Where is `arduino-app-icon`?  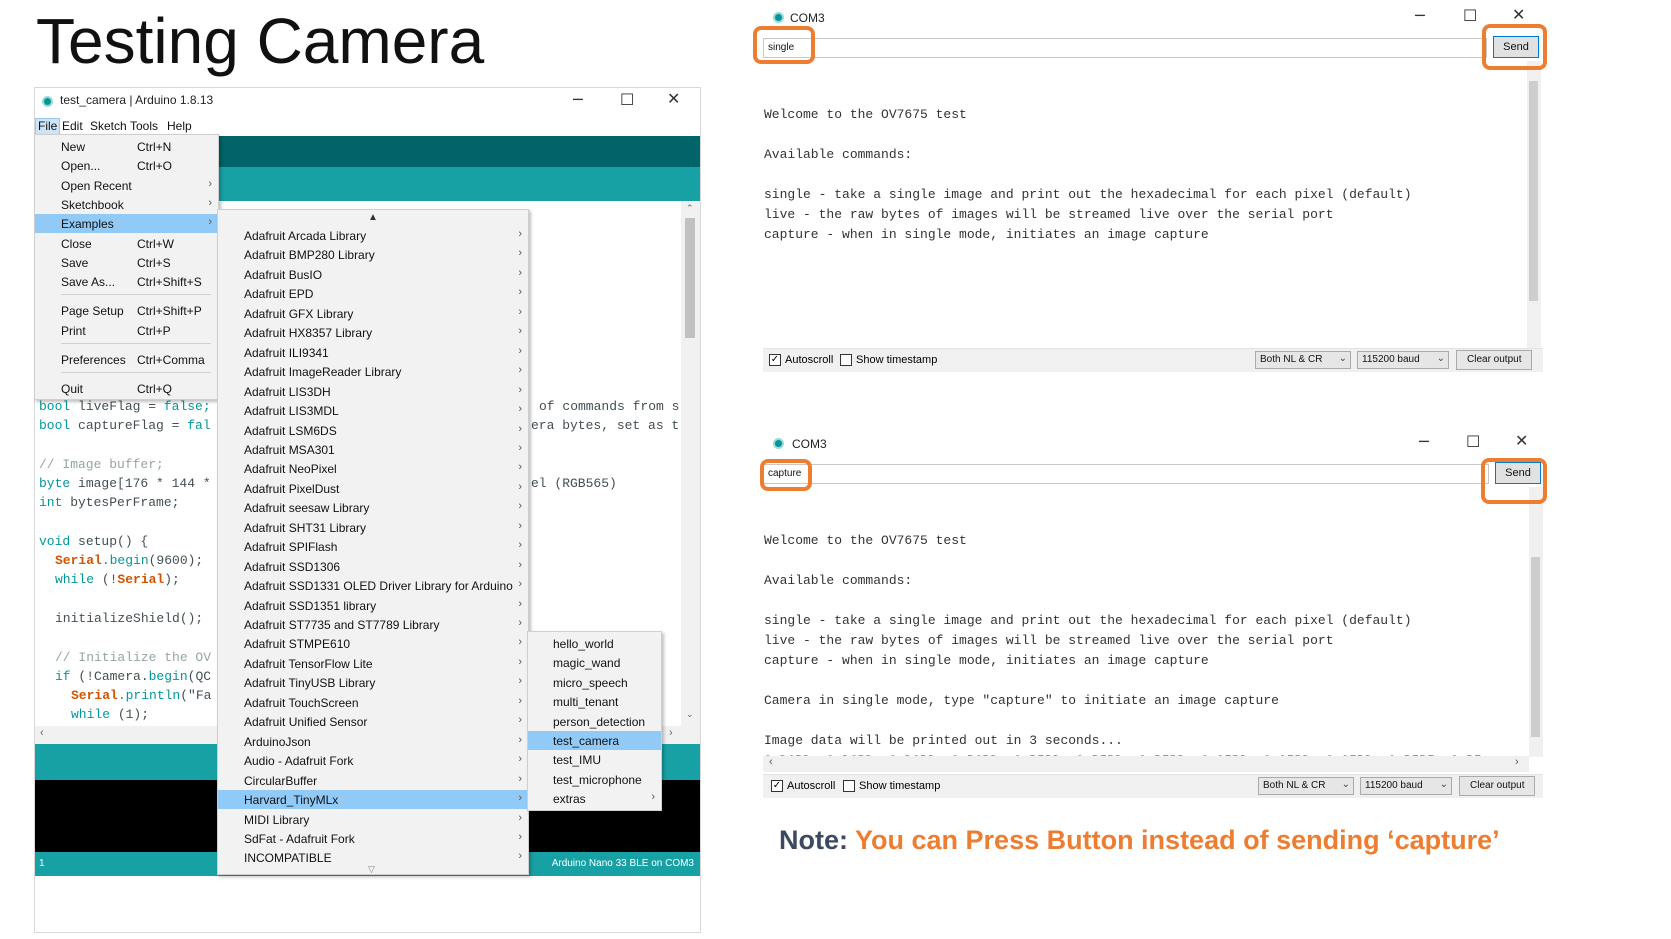
arduino-app-icon is located at coordinates (47, 101).